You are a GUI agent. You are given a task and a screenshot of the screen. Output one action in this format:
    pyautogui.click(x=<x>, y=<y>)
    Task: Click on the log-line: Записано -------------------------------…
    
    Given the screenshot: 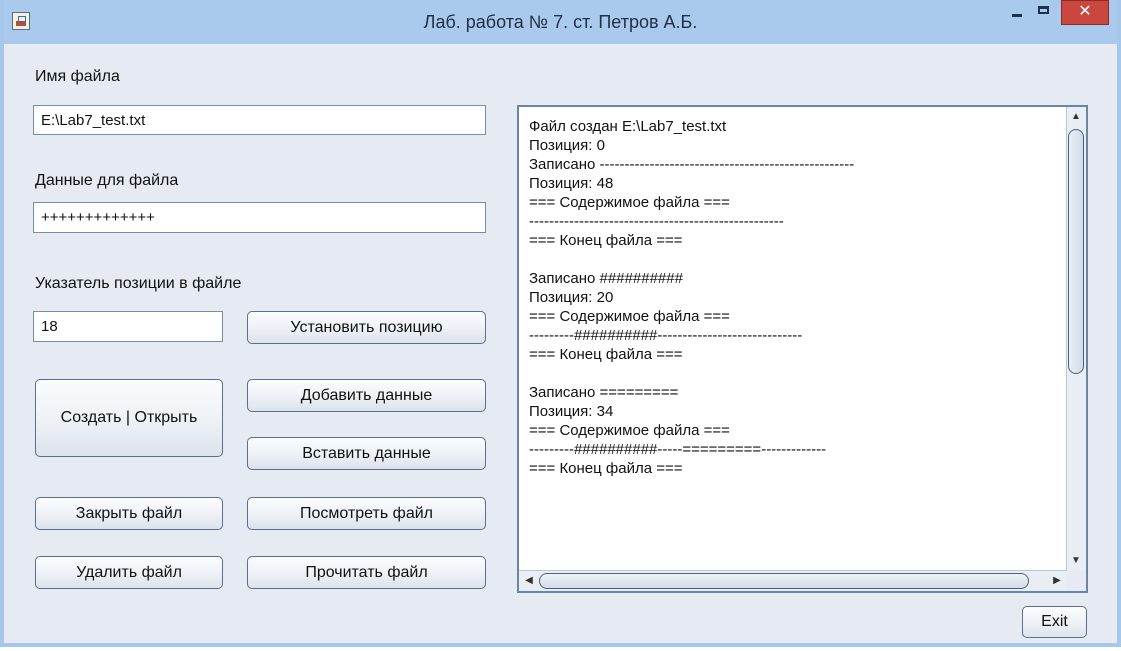 What is the action you would take?
    pyautogui.click(x=692, y=164)
    